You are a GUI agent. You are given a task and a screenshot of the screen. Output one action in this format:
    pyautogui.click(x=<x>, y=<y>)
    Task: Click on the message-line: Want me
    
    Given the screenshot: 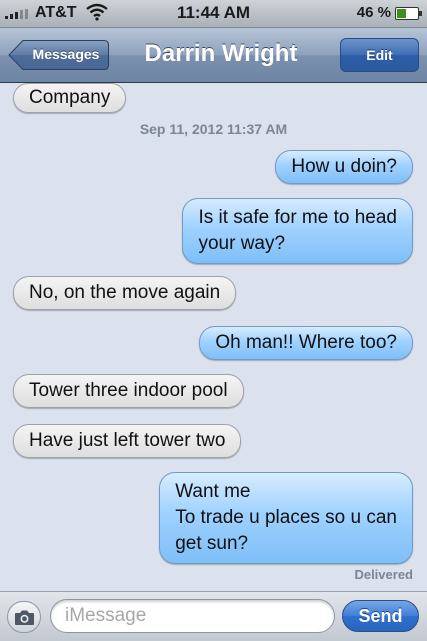 What is the action you would take?
    pyautogui.click(x=213, y=491)
    